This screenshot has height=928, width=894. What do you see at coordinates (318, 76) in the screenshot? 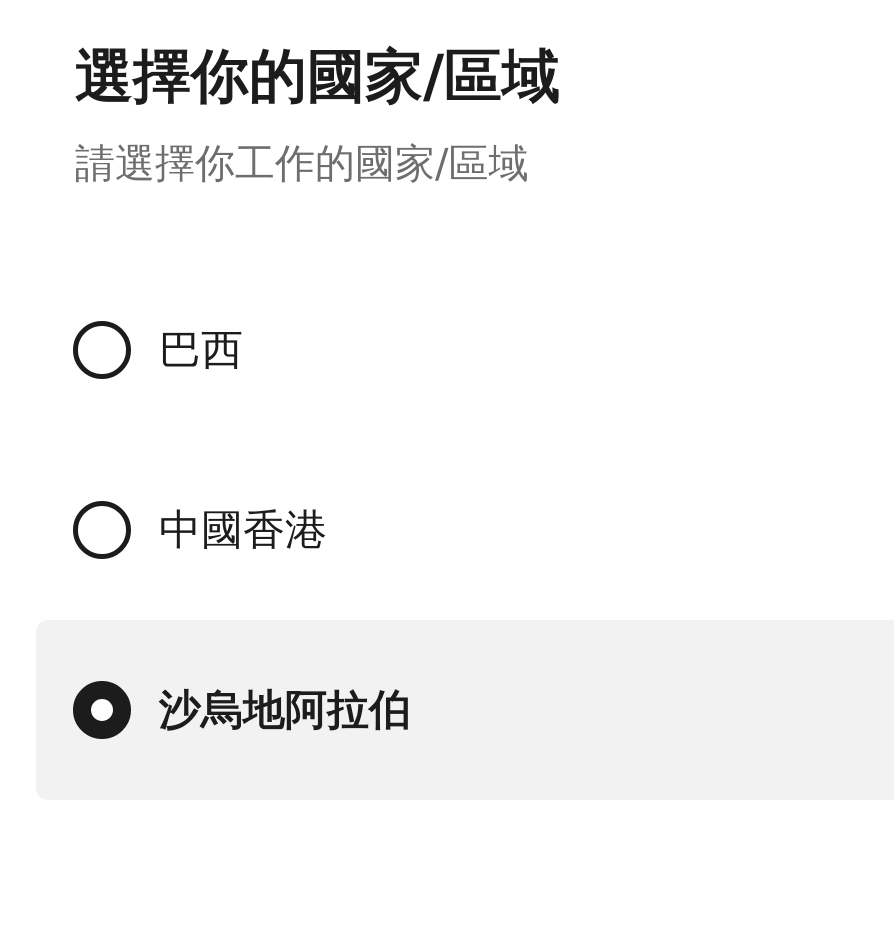
I see `page-title: 選擇你的國家/區域` at bounding box center [318, 76].